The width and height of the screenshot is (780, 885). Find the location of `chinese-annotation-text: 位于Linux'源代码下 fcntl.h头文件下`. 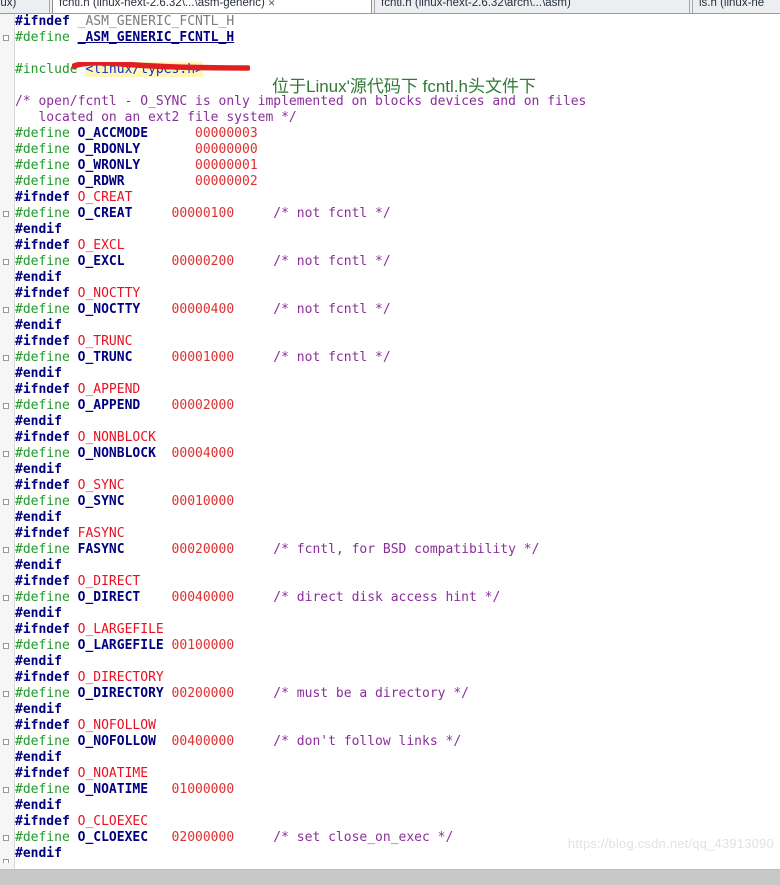

chinese-annotation-text: 位于Linux'源代码下 fcntl.h头文件下 is located at coordinates (404, 86).